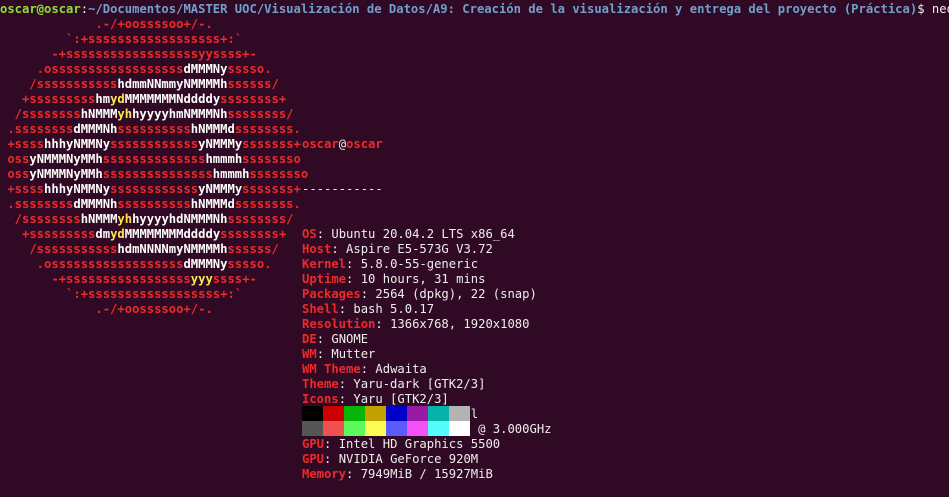 This screenshot has width=949, height=497. What do you see at coordinates (408, 459) in the screenshot?
I see `info-value: NVIDIA GeForce 920M` at bounding box center [408, 459].